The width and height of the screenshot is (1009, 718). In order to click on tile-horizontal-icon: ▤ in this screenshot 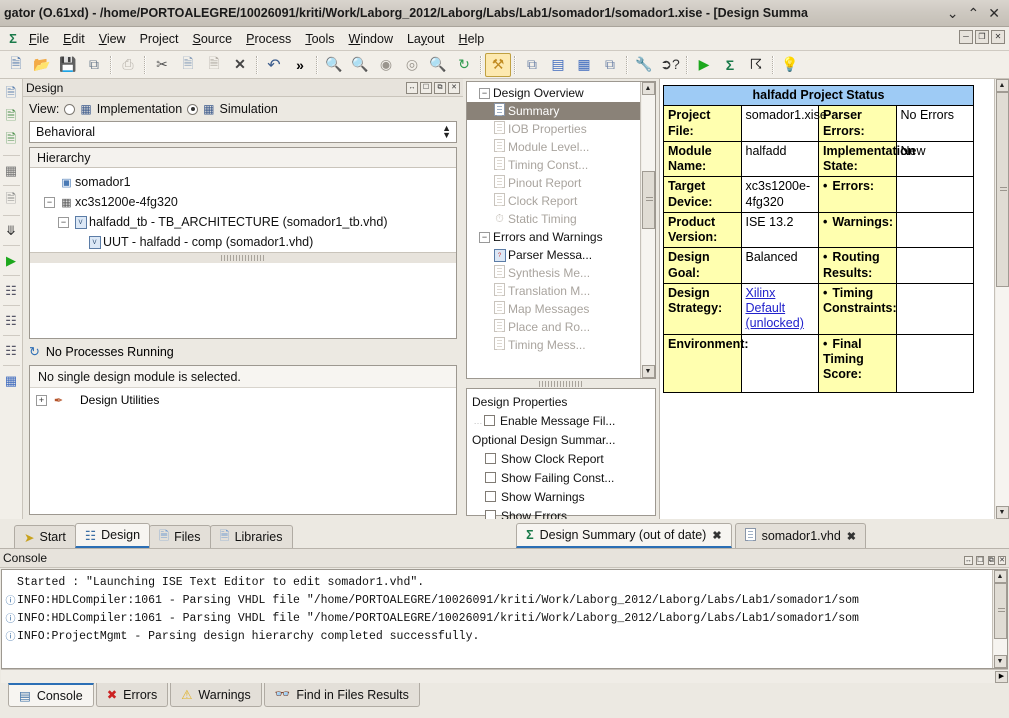, I will do `click(558, 65)`.